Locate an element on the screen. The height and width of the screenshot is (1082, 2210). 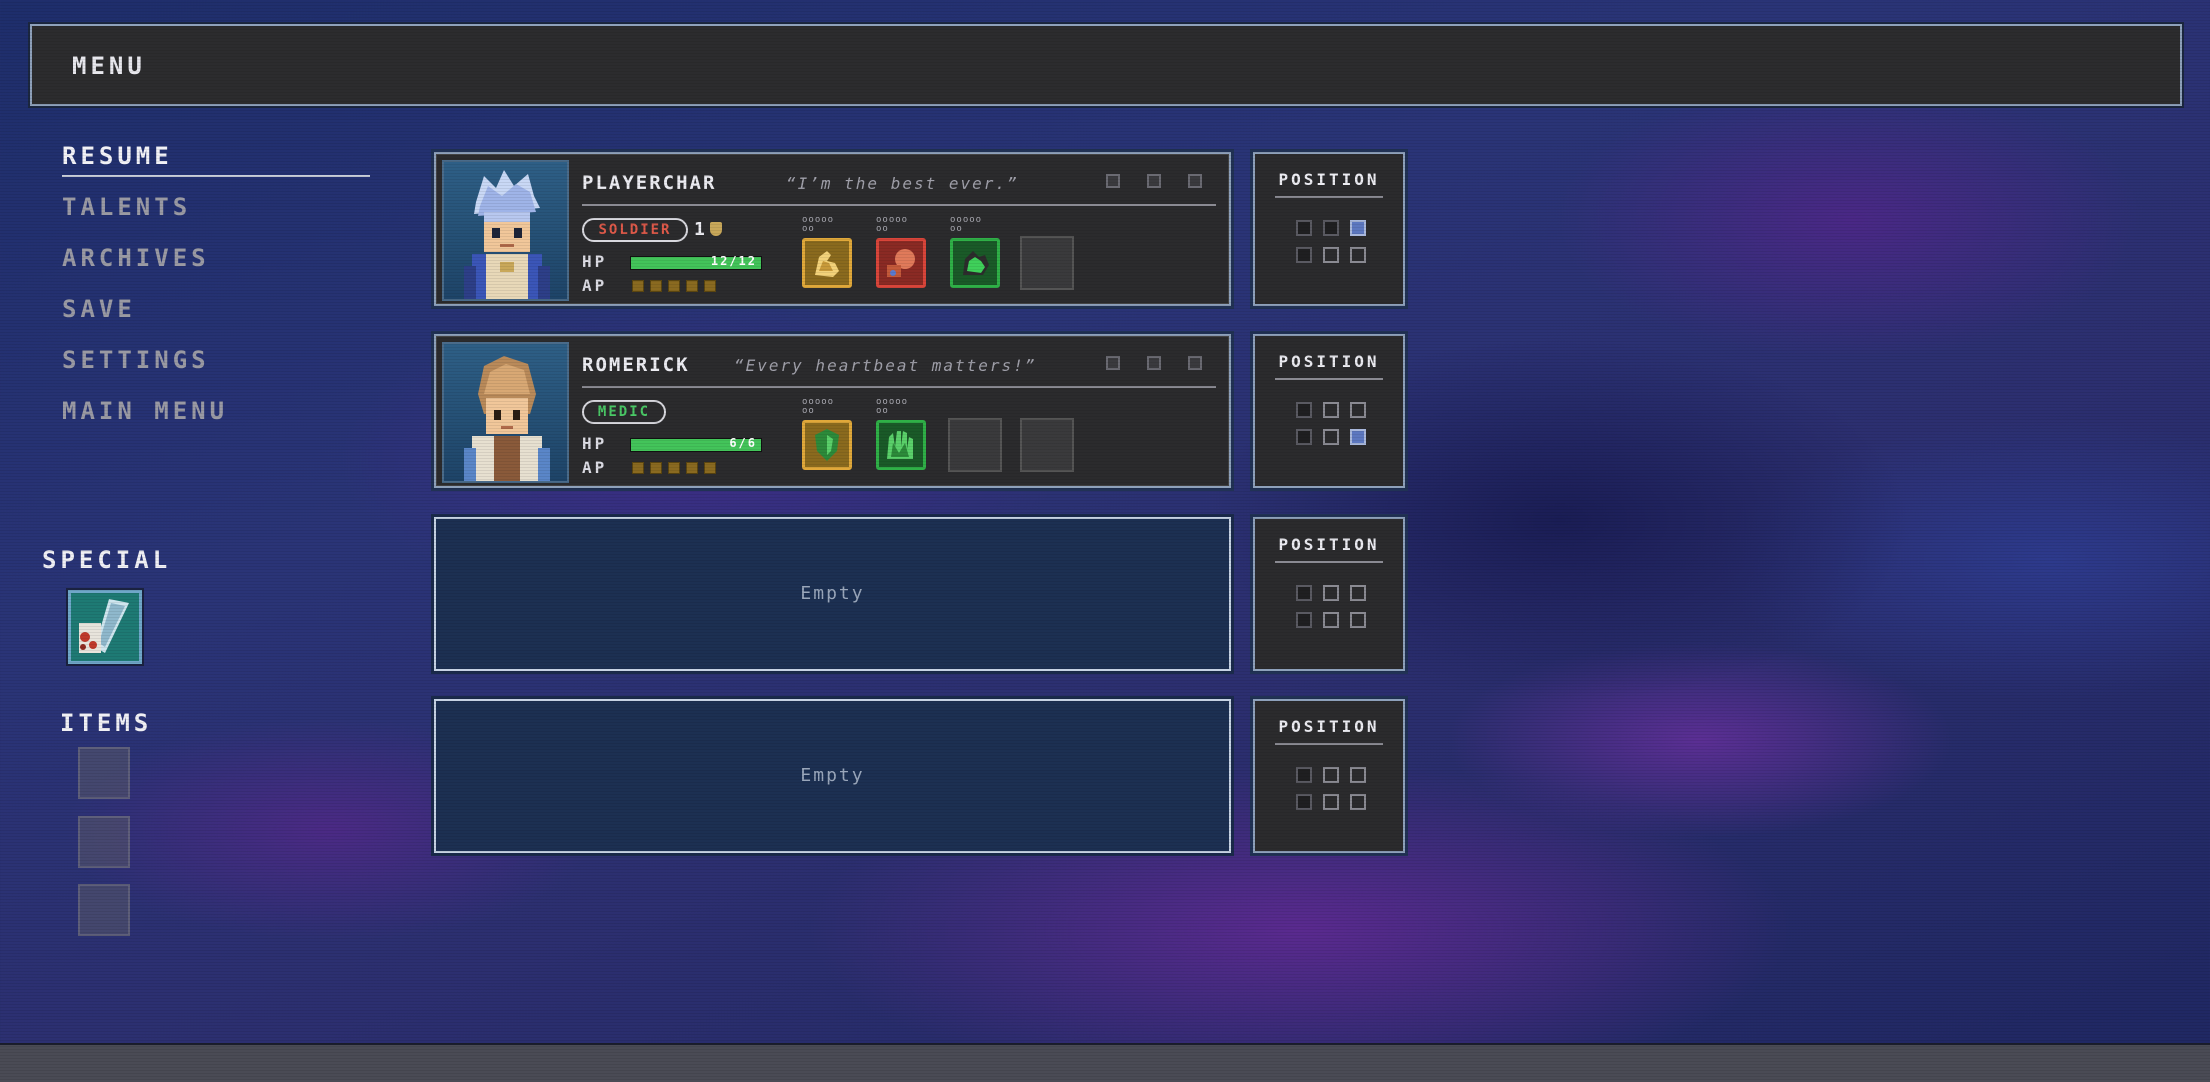
nav-item-save: SAVE is located at coordinates (217, 316).